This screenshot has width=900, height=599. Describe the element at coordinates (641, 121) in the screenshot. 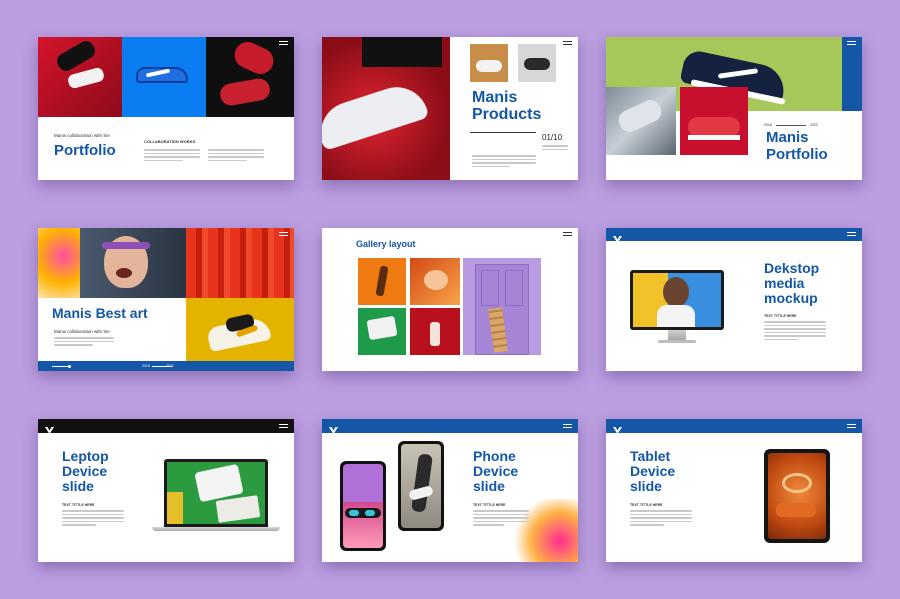

I see `photo-silver-sneaker` at that location.